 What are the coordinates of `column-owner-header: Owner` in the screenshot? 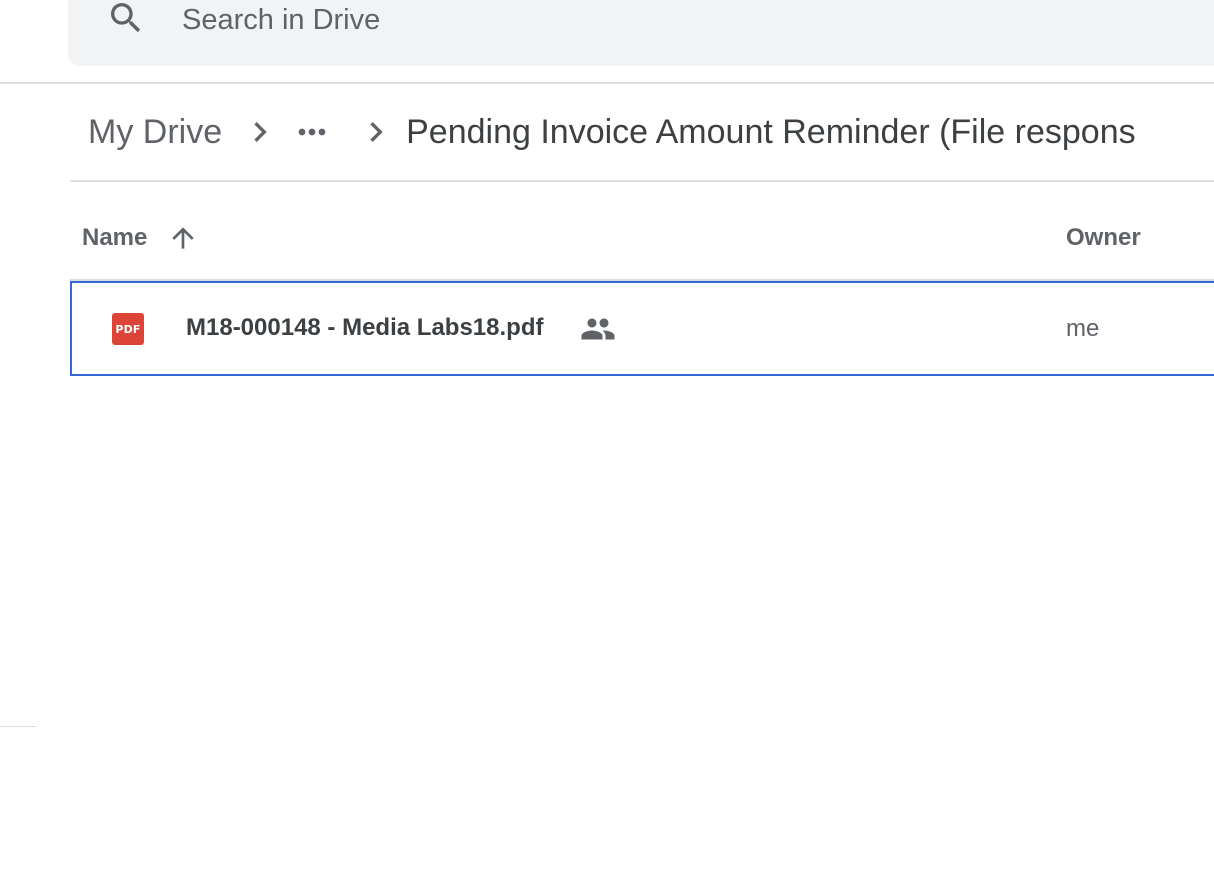 It's located at (1103, 238).